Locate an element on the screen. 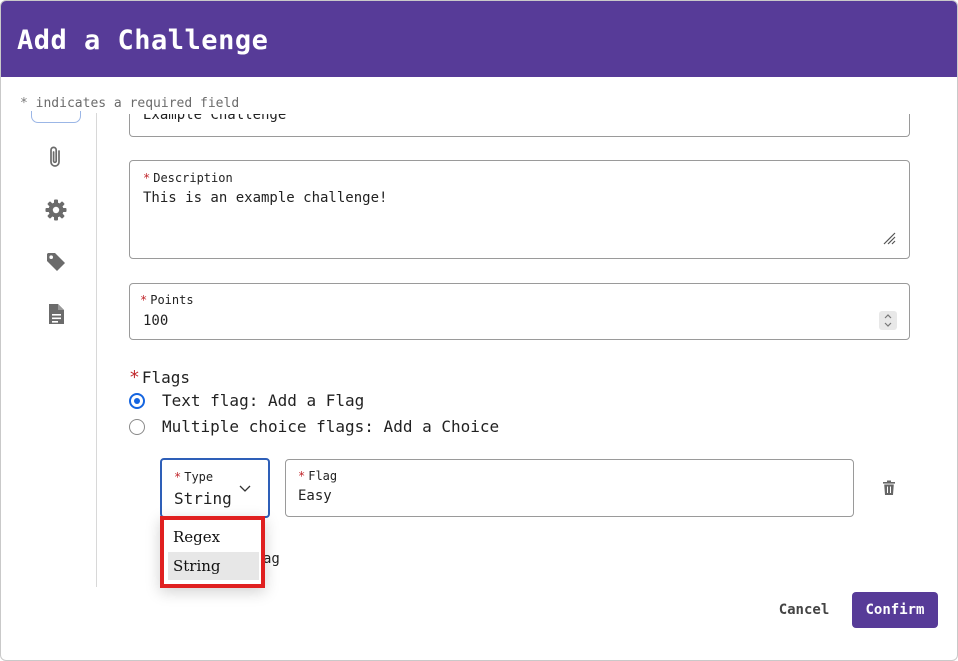  flag-label: * Flag is located at coordinates (317, 476).